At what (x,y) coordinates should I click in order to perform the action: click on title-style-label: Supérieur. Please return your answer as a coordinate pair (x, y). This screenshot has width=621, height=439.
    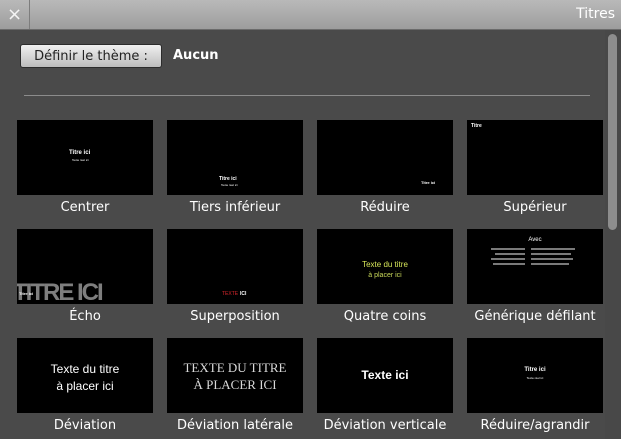
    Looking at the image, I should click on (535, 207).